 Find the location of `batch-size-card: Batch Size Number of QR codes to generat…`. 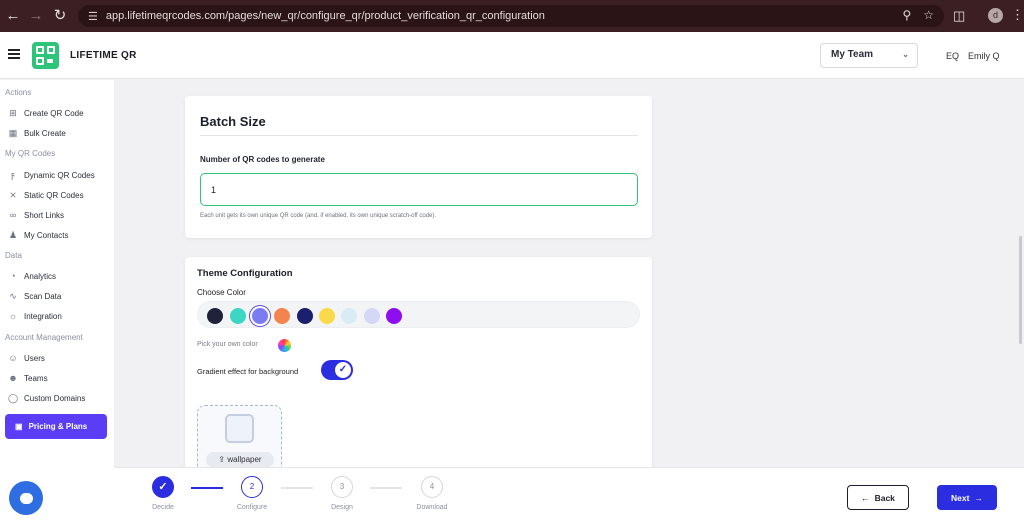

batch-size-card: Batch Size Number of QR codes to generat… is located at coordinates (418, 167).